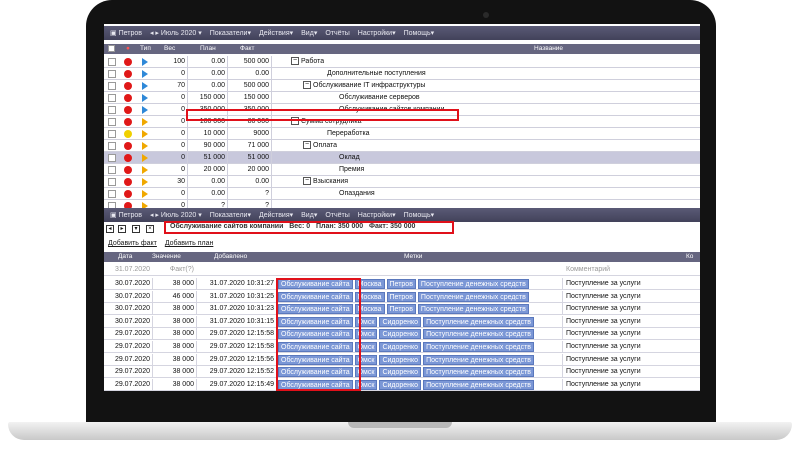 The image size is (800, 452). I want to click on menu-reports-2: Отчёты, so click(337, 215).